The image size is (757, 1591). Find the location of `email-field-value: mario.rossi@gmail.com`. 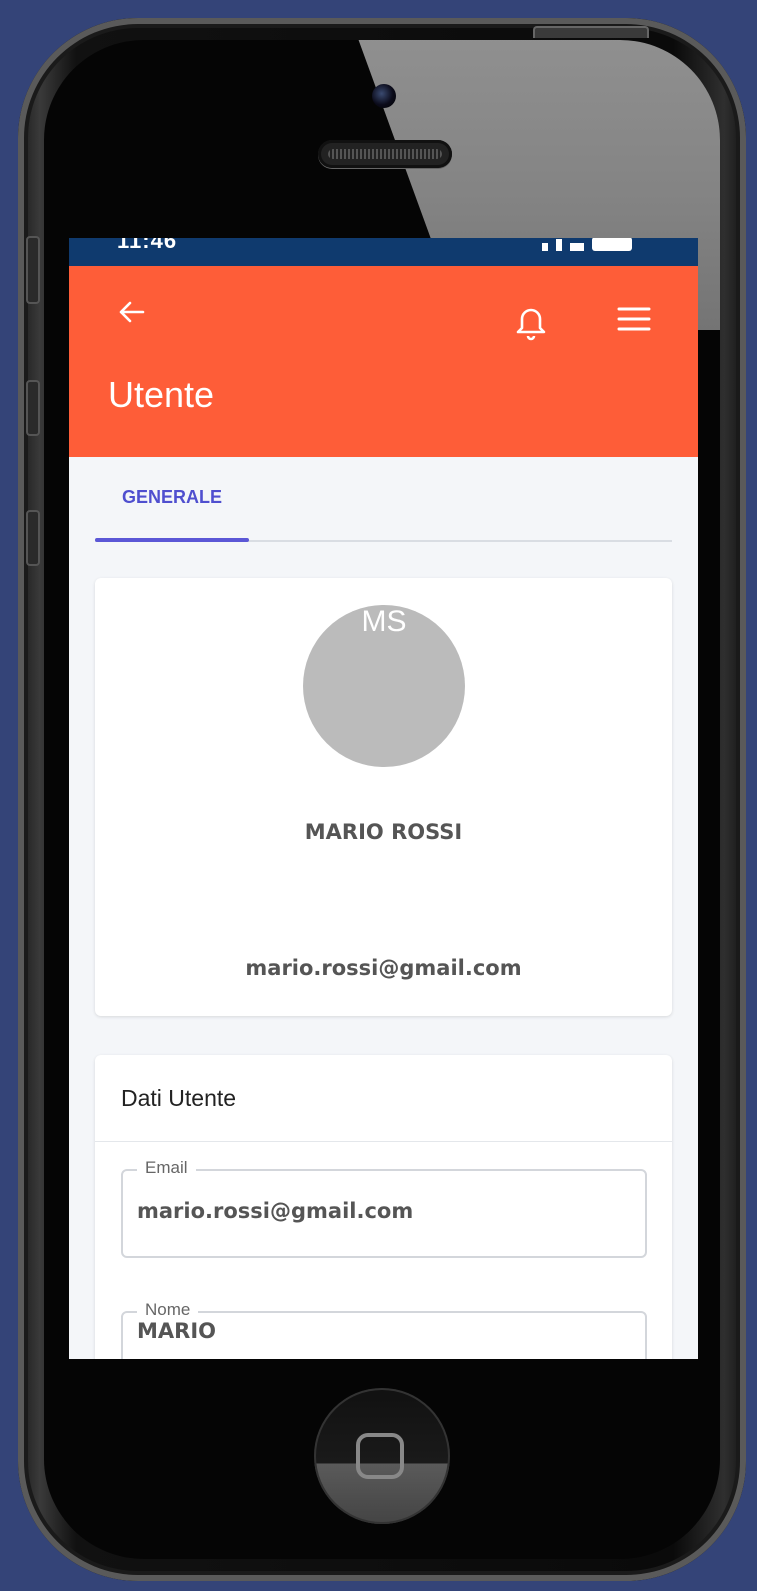

email-field-value: mario.rossi@gmail.com is located at coordinates (275, 1211).